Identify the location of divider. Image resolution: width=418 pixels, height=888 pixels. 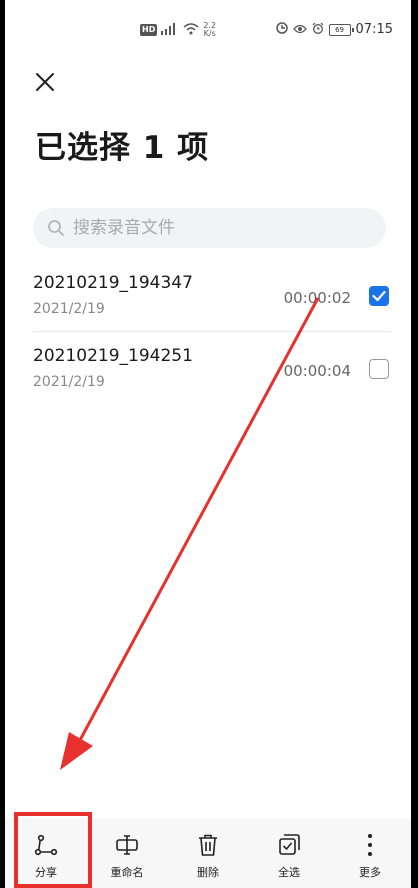
(212, 331).